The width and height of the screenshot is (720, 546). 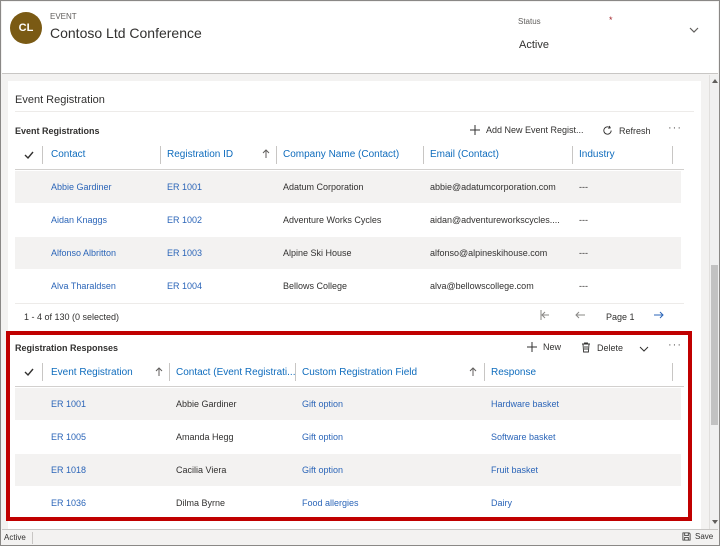 I want to click on trash-icon, so click(x=586, y=347).